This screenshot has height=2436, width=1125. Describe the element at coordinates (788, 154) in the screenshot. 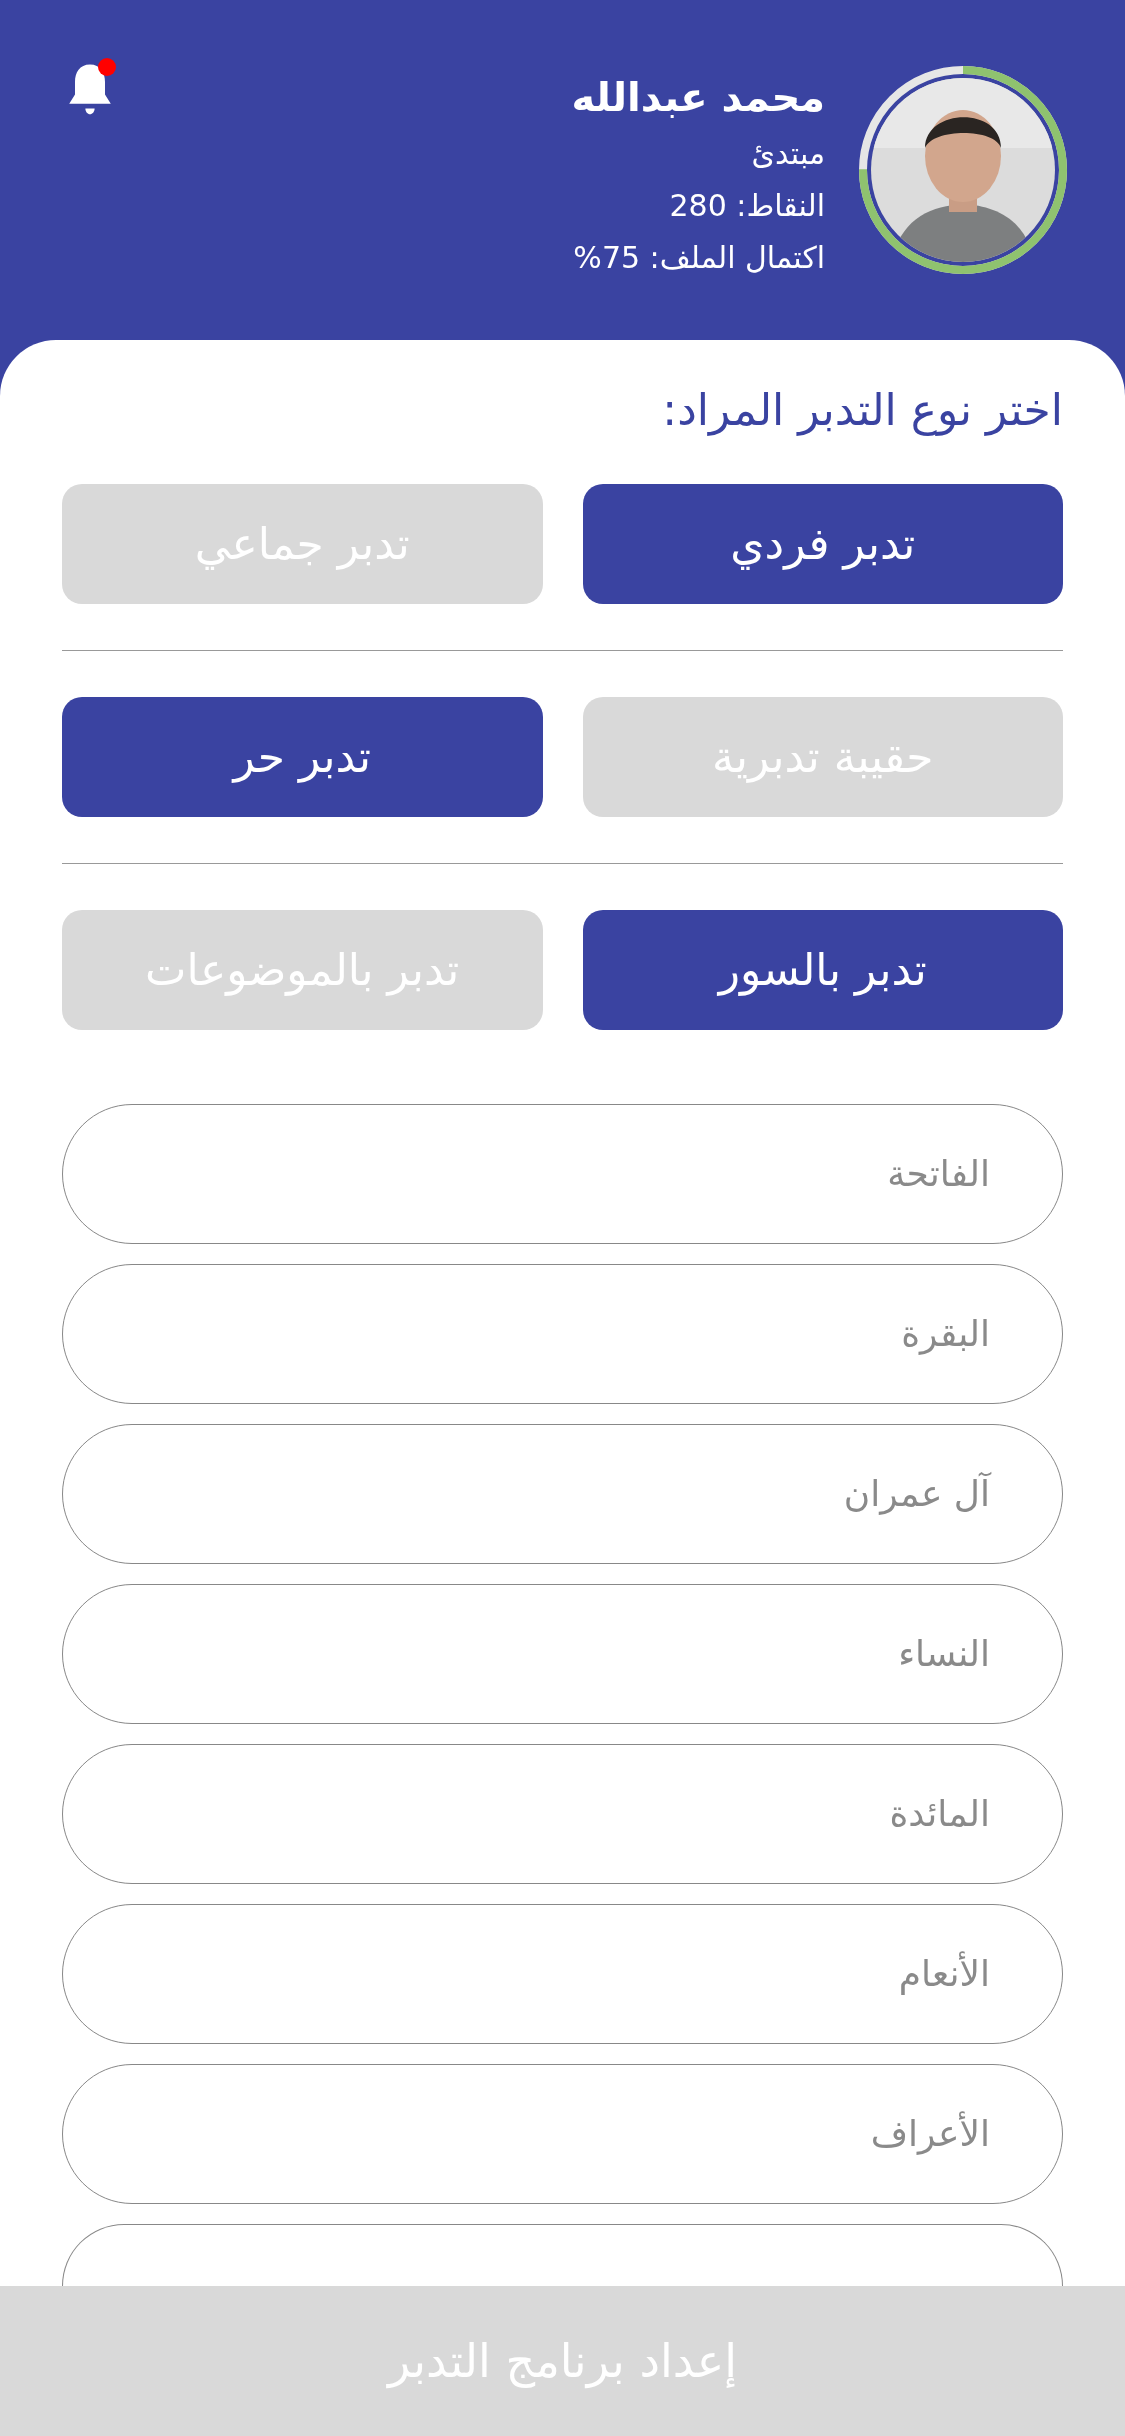

I see `user-rank: مبتدئ` at that location.